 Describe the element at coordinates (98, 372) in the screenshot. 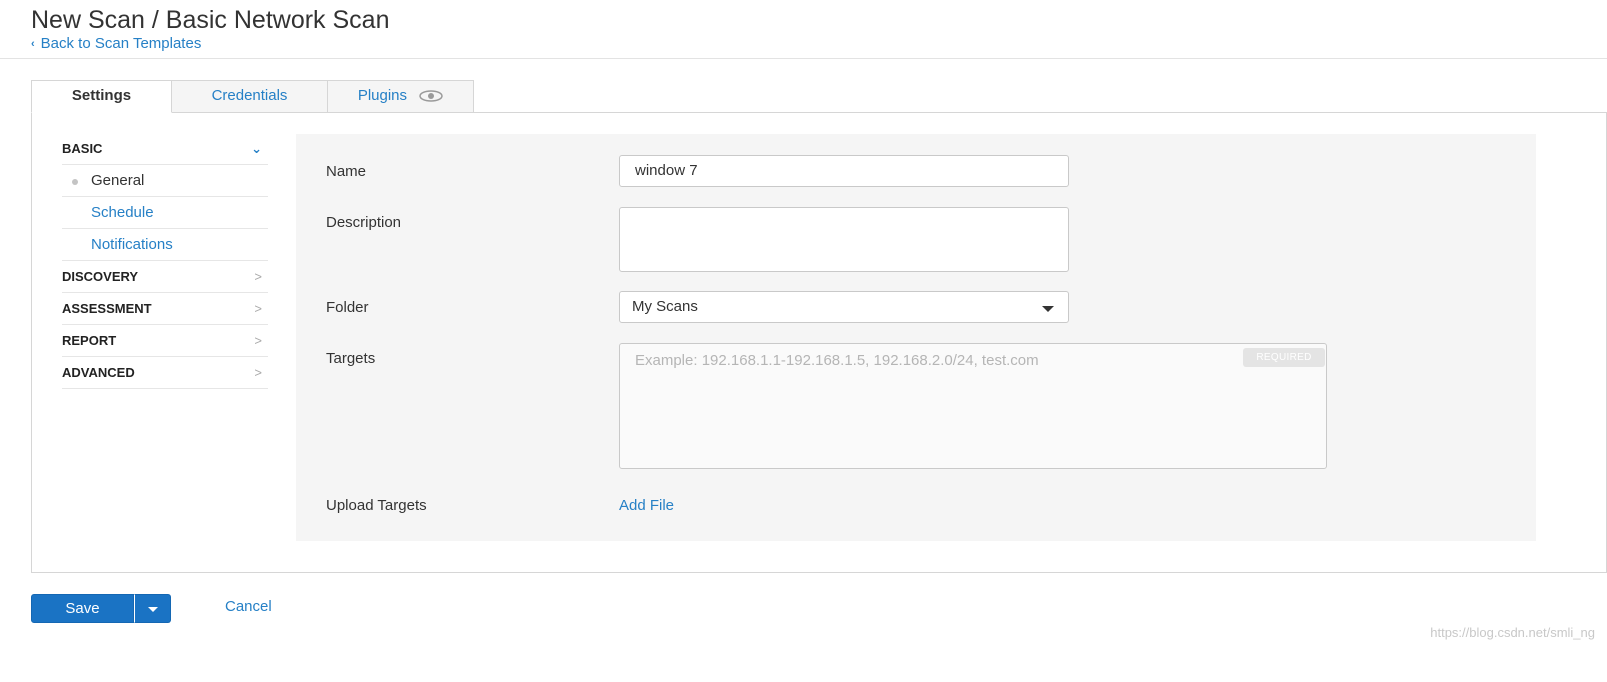

I see `sidebar-section-label: ADVANCED` at that location.